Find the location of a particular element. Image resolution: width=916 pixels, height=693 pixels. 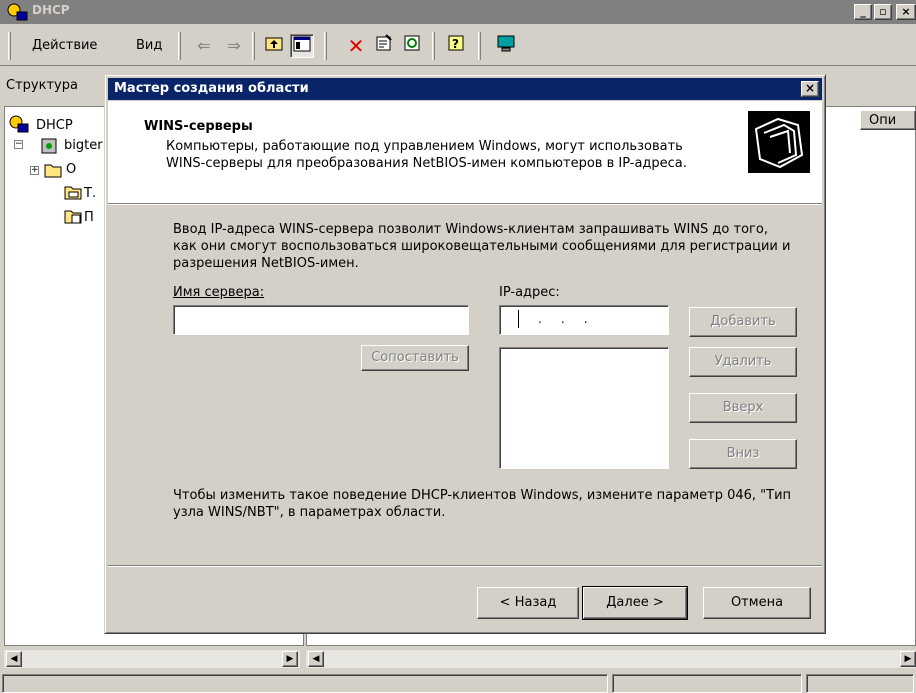

column-header-description: Опи is located at coordinates (888, 120).